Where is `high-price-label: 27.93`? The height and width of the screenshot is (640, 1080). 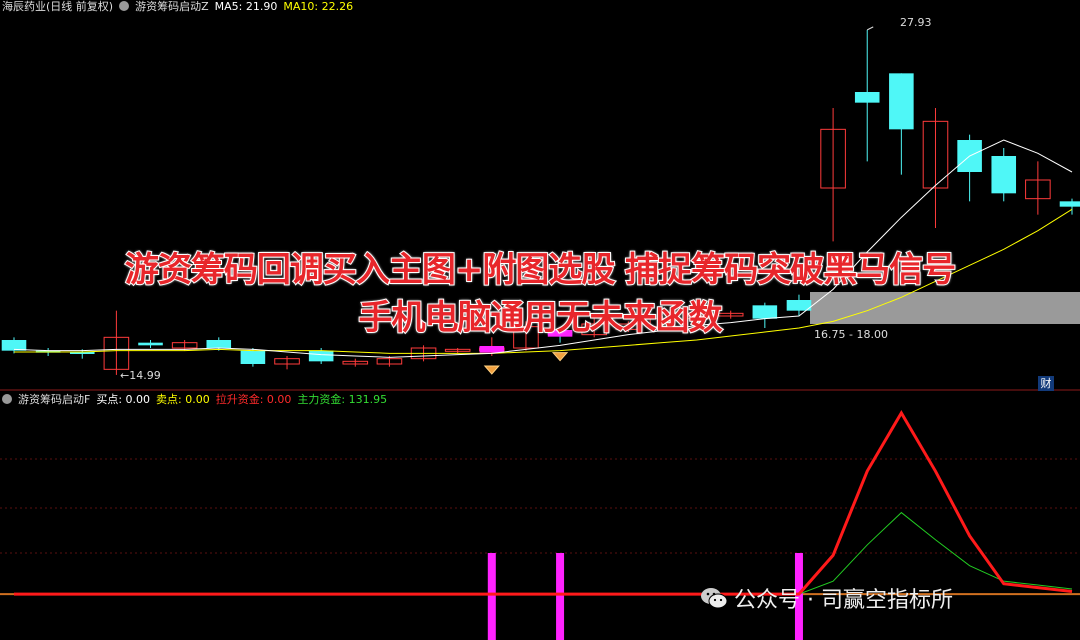
high-price-label: 27.93 is located at coordinates (916, 22).